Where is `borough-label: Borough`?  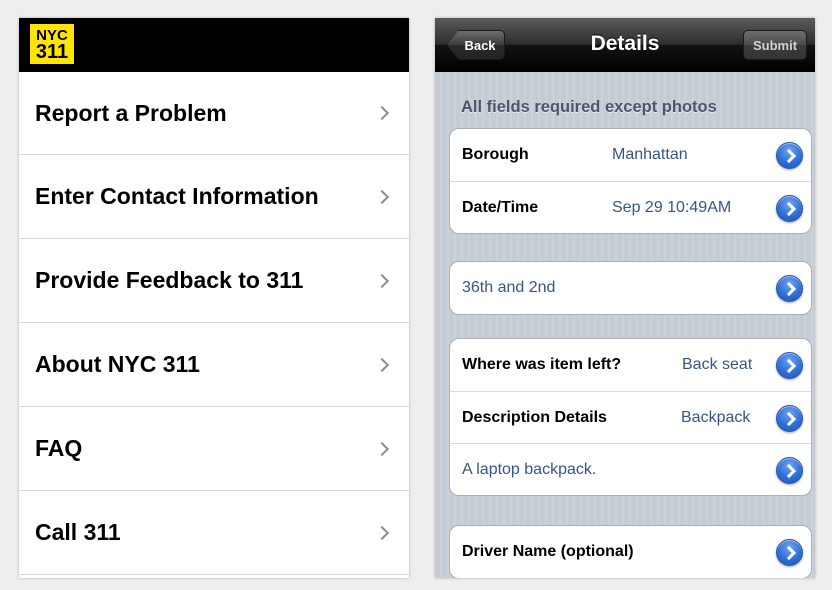
borough-label: Borough is located at coordinates (495, 154).